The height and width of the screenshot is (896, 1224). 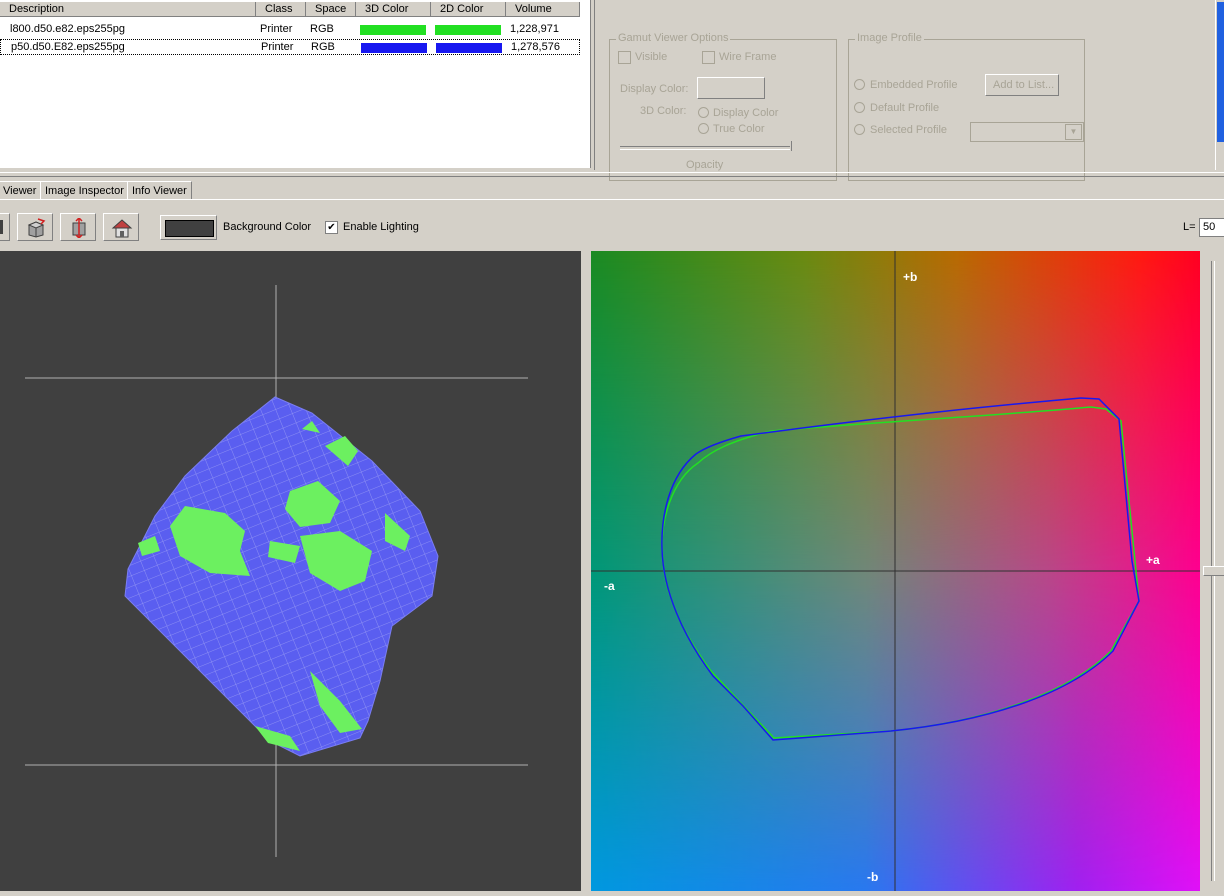 I want to click on display-color-radio, so click(x=703, y=112).